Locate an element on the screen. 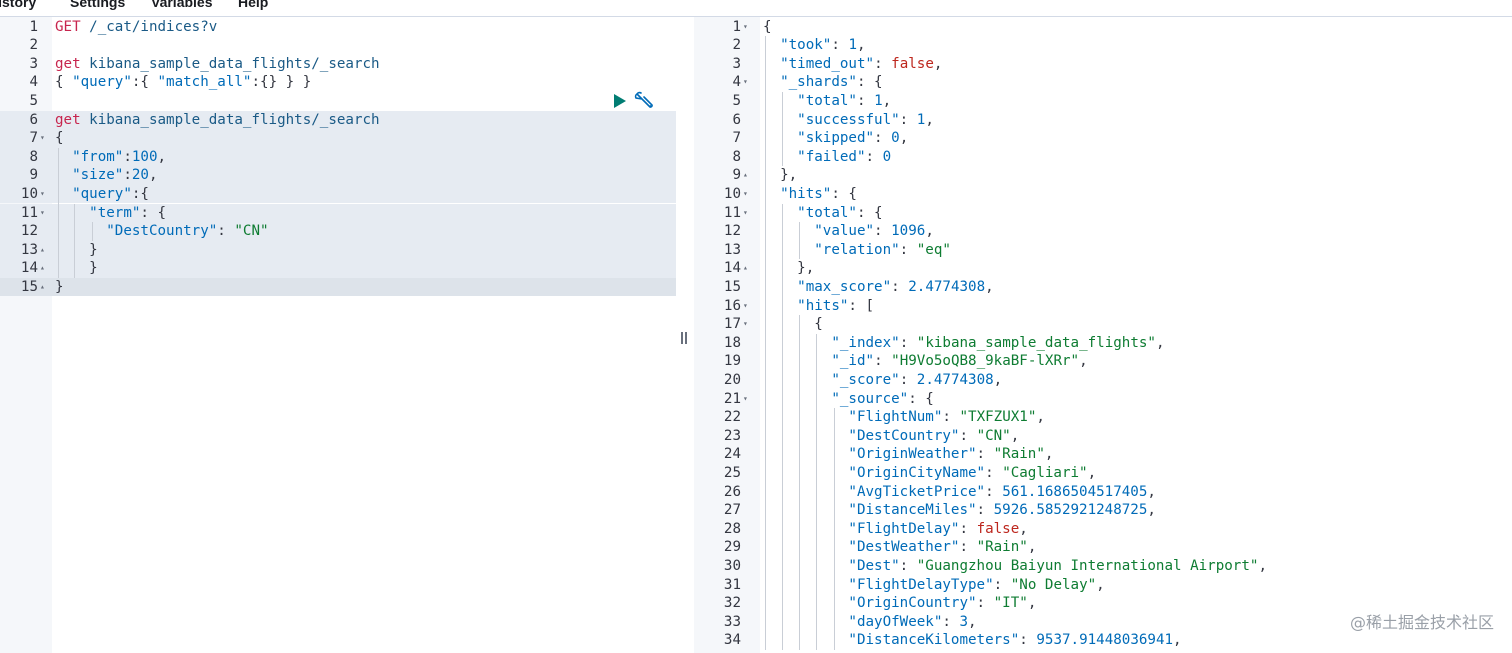  code-text: } is located at coordinates (76, 250).